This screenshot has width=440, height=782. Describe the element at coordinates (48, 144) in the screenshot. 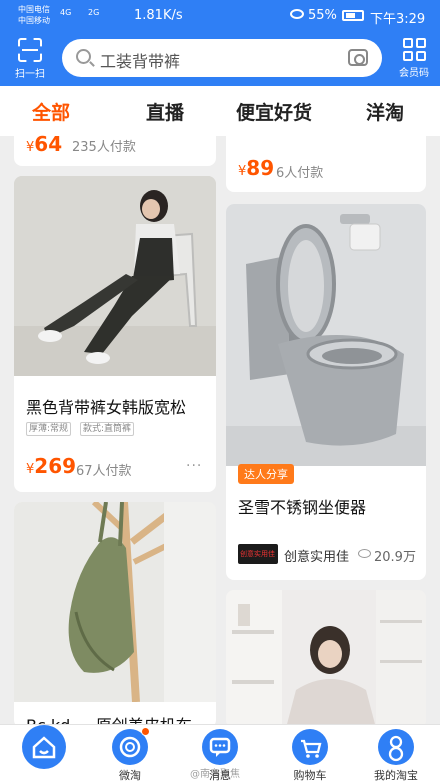

I see `price-value: 64` at that location.